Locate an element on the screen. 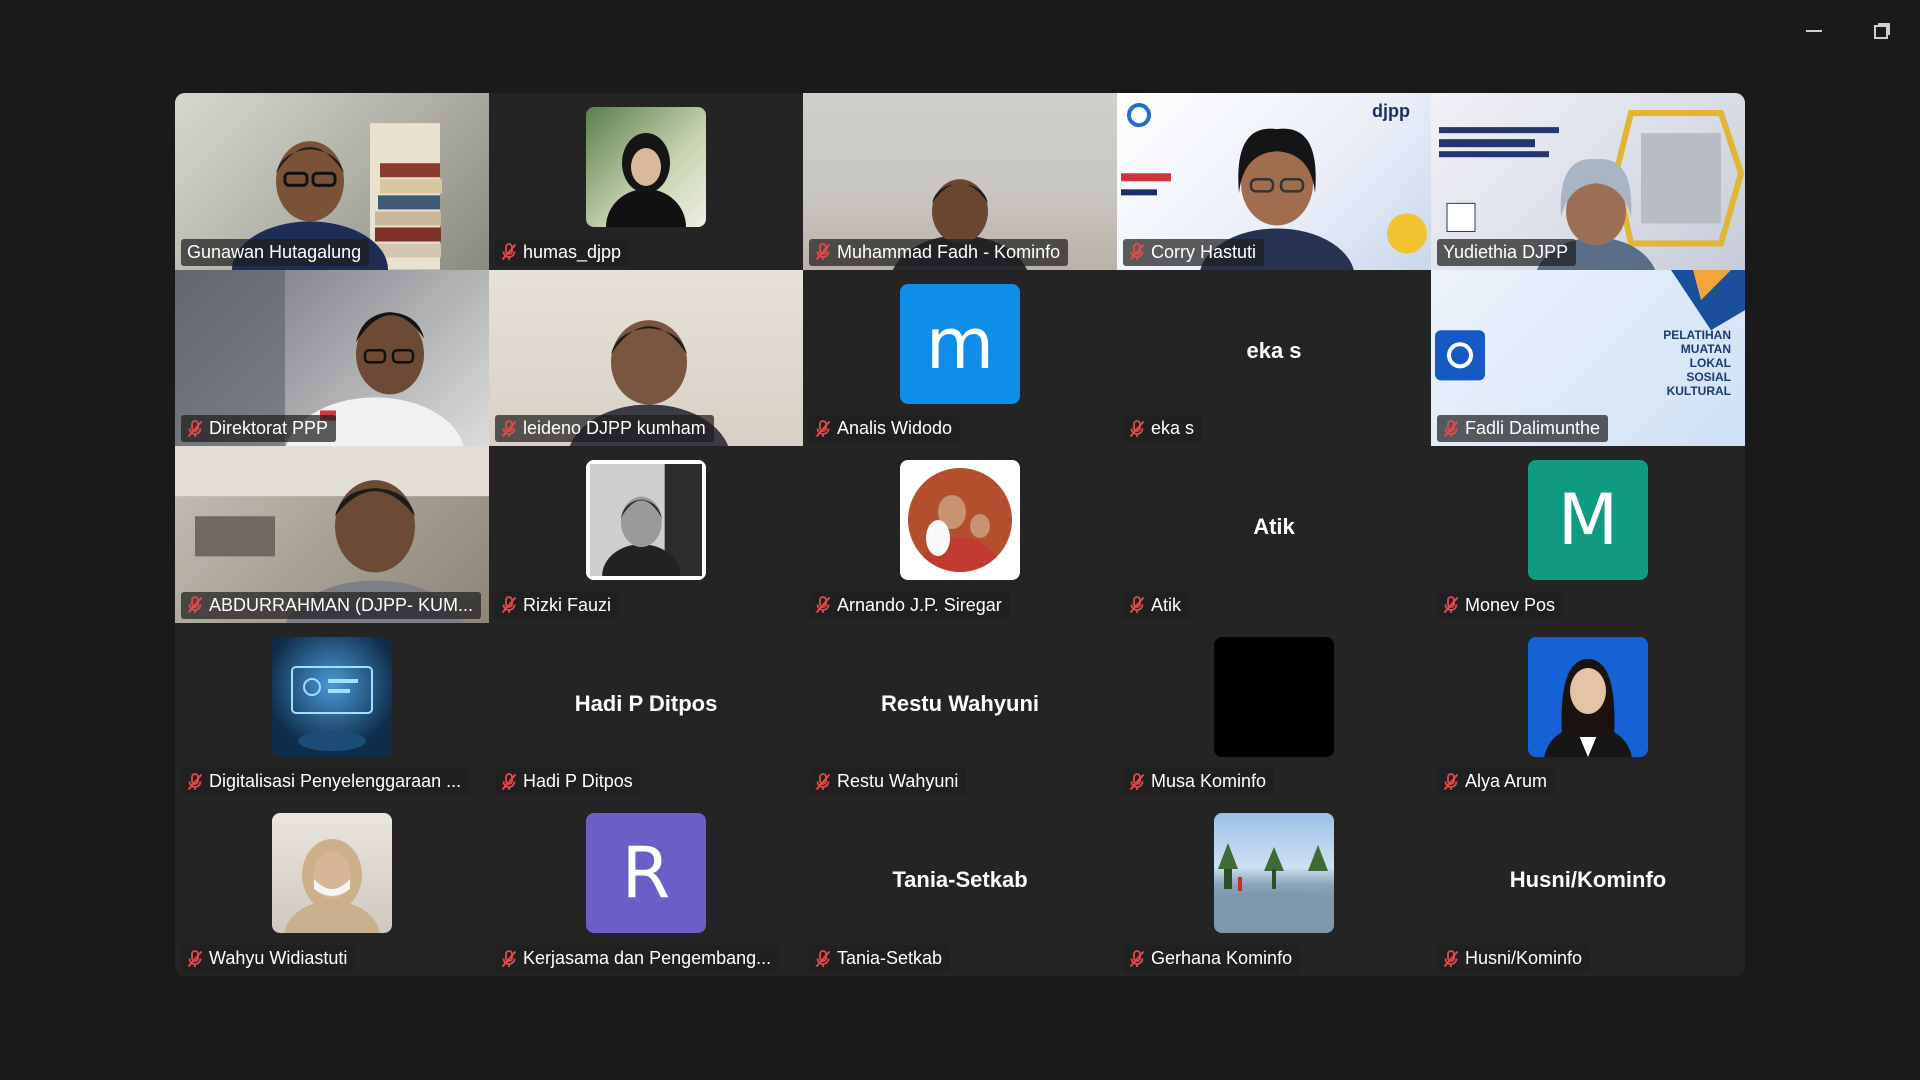  participant-tile: Rizki Fauzi is located at coordinates (646, 534).